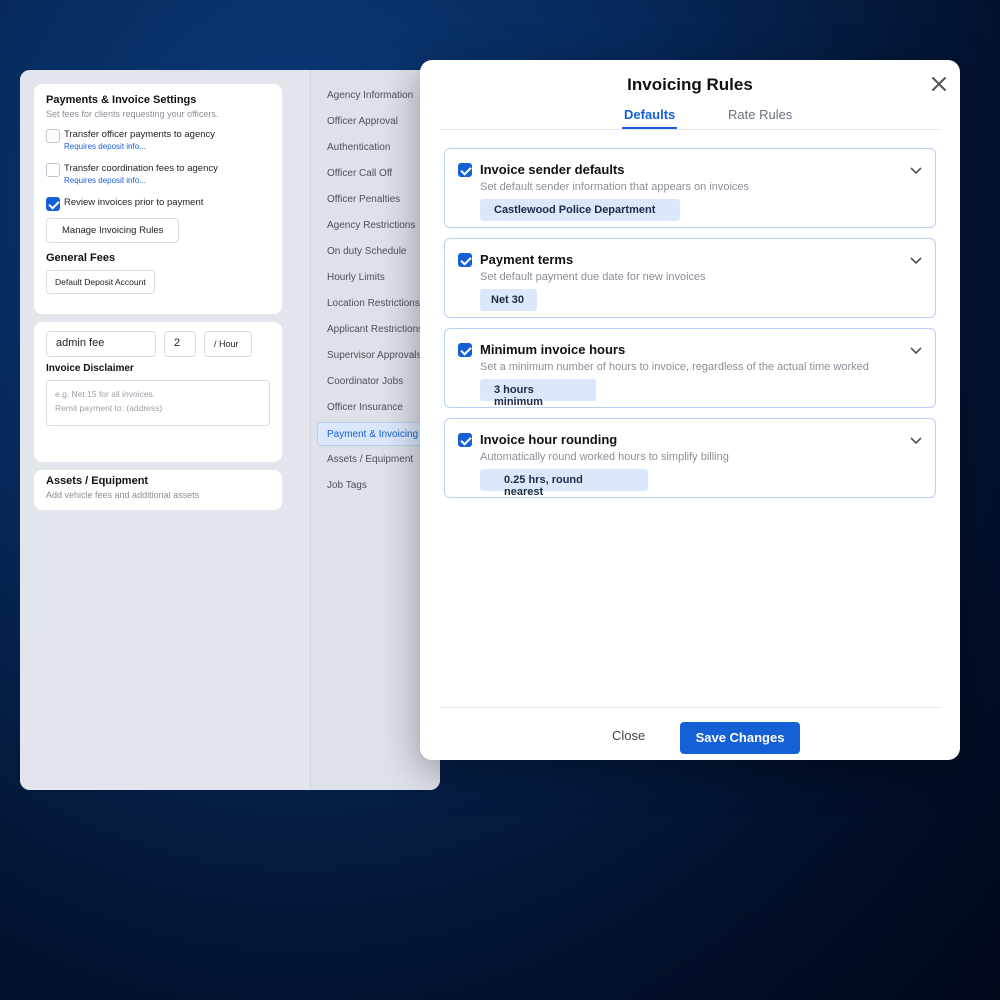 The width and height of the screenshot is (1000, 1000). I want to click on modal-title: Invoicing Rules, so click(690, 84).